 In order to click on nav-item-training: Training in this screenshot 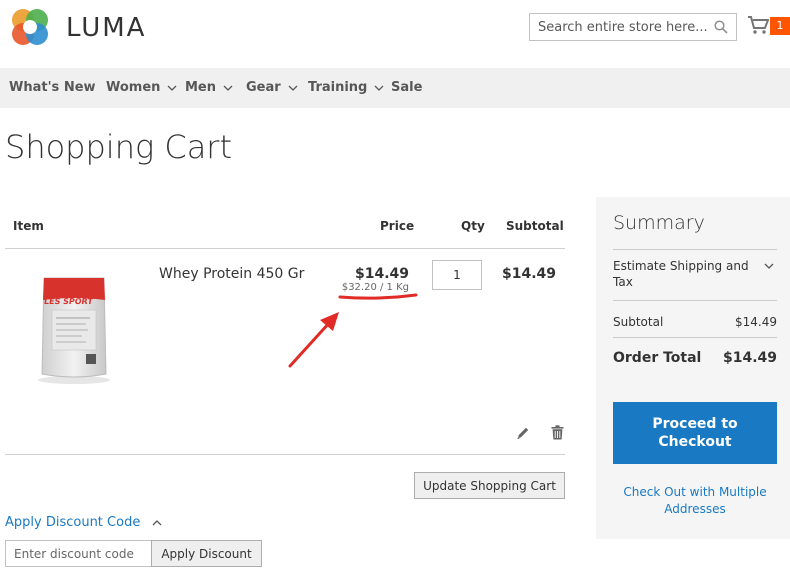, I will do `click(346, 87)`.